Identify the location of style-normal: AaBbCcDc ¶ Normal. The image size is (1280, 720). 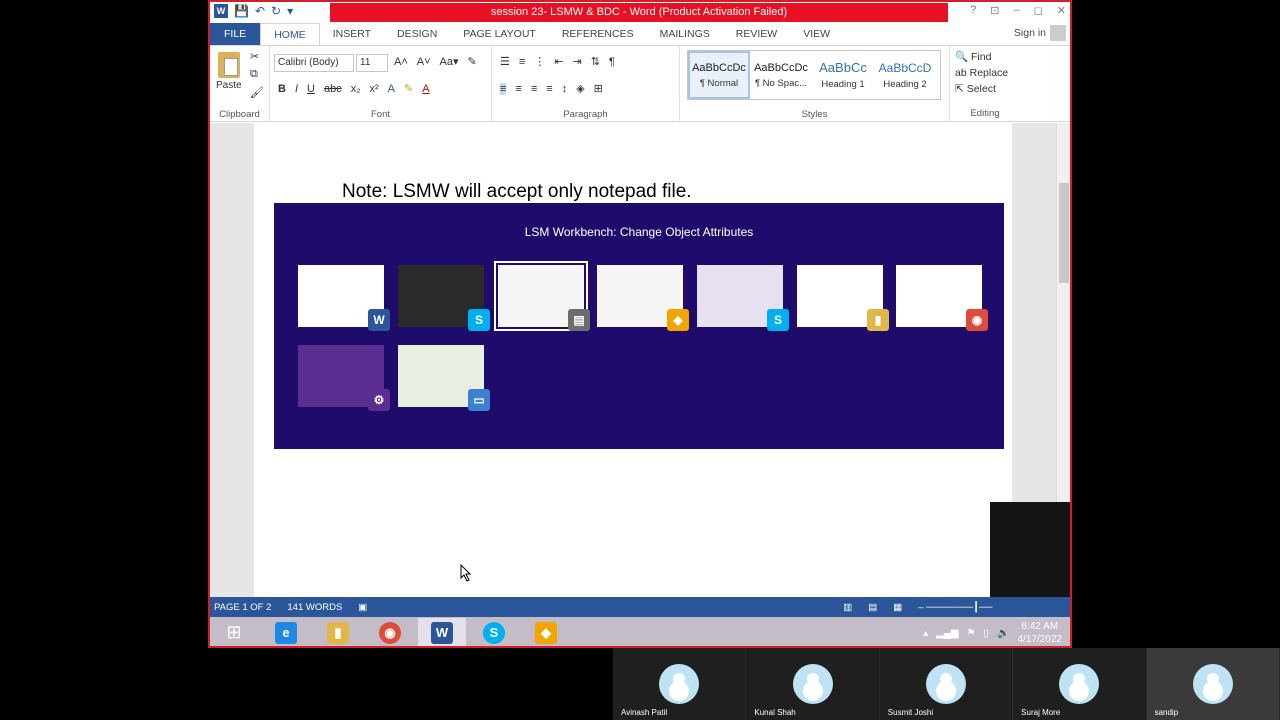
(719, 75).